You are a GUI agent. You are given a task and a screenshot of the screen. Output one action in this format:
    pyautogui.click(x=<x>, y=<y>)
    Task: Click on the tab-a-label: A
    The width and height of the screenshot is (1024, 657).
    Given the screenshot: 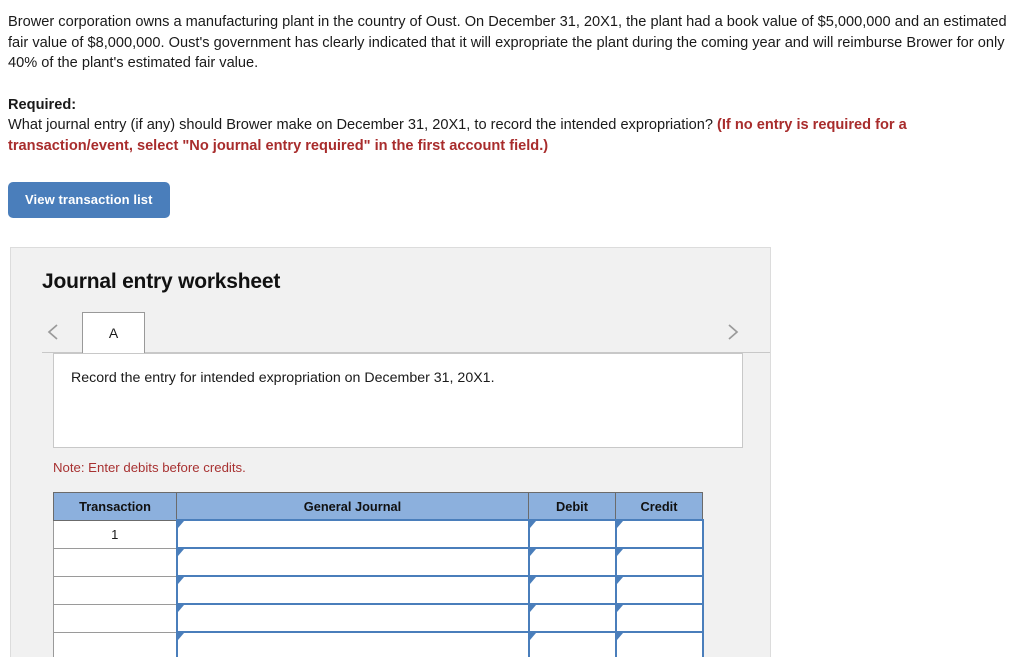 What is the action you would take?
    pyautogui.click(x=113, y=333)
    